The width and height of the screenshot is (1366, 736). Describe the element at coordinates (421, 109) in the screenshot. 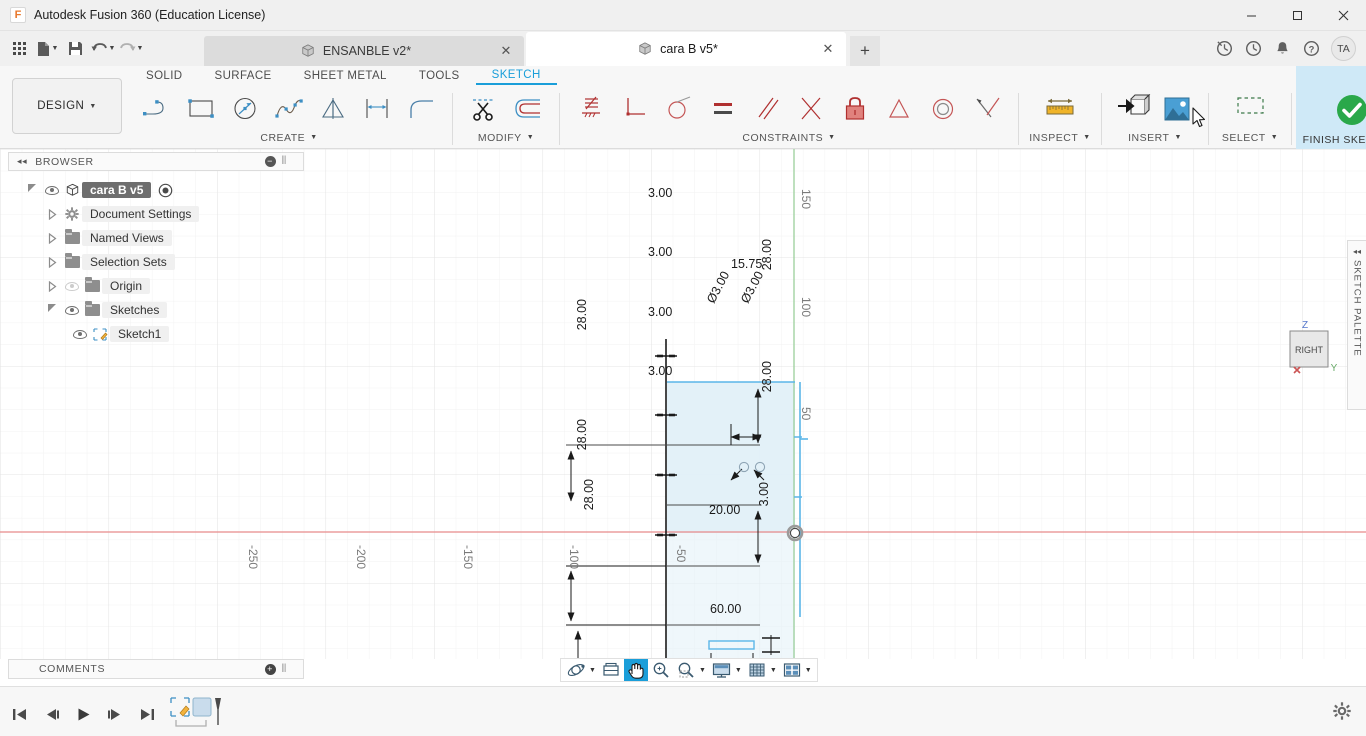

I see `fillet-icon` at that location.